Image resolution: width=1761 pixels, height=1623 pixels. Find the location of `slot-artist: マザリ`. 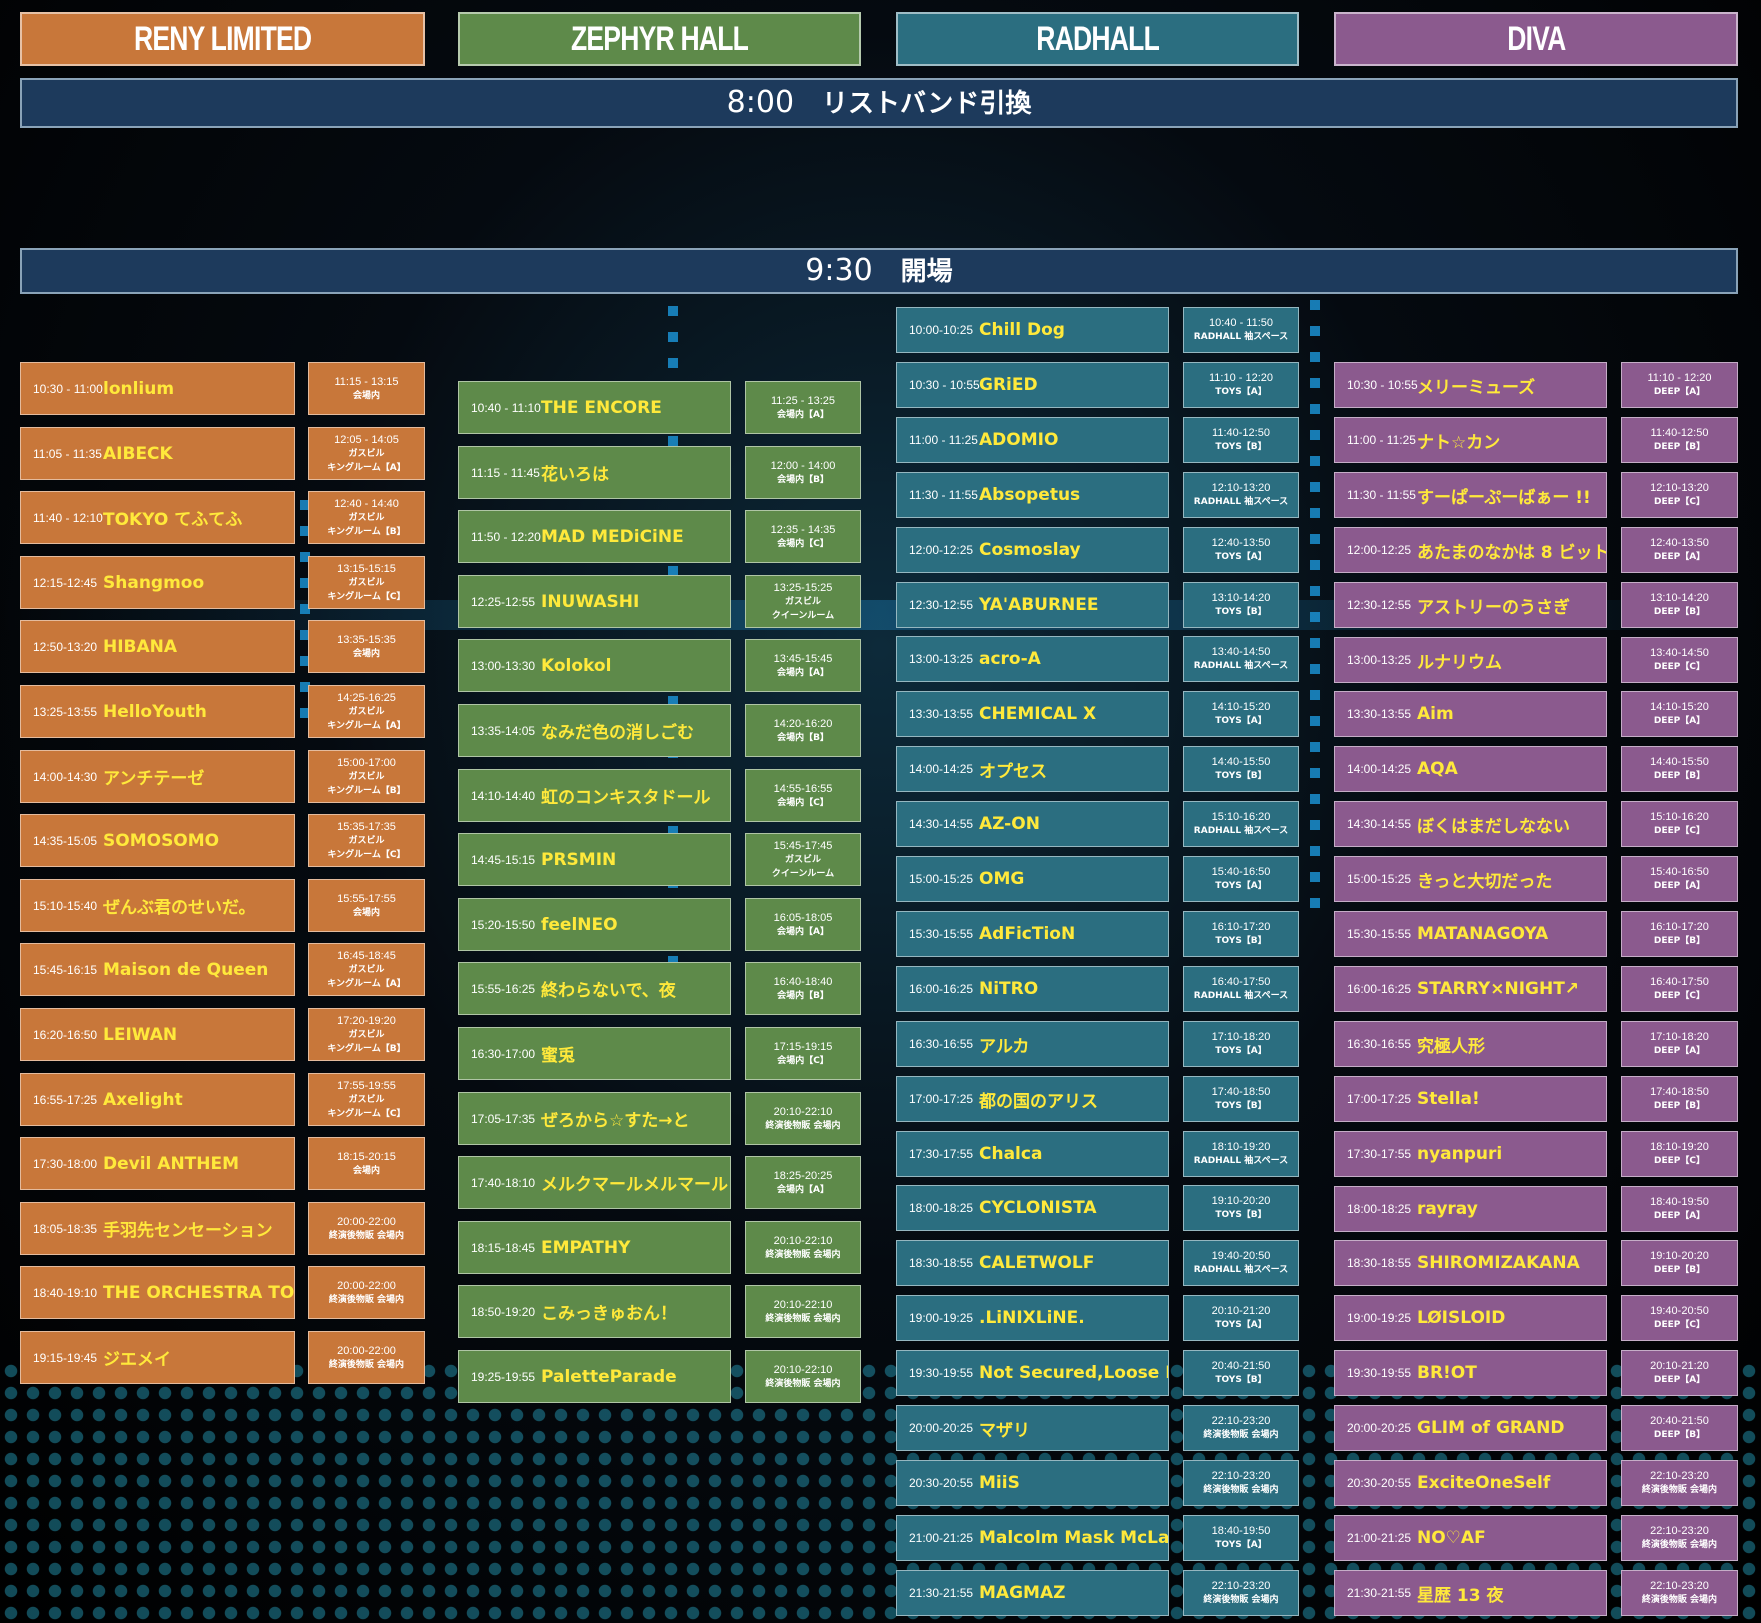

slot-artist: マザリ is located at coordinates (1004, 1430).